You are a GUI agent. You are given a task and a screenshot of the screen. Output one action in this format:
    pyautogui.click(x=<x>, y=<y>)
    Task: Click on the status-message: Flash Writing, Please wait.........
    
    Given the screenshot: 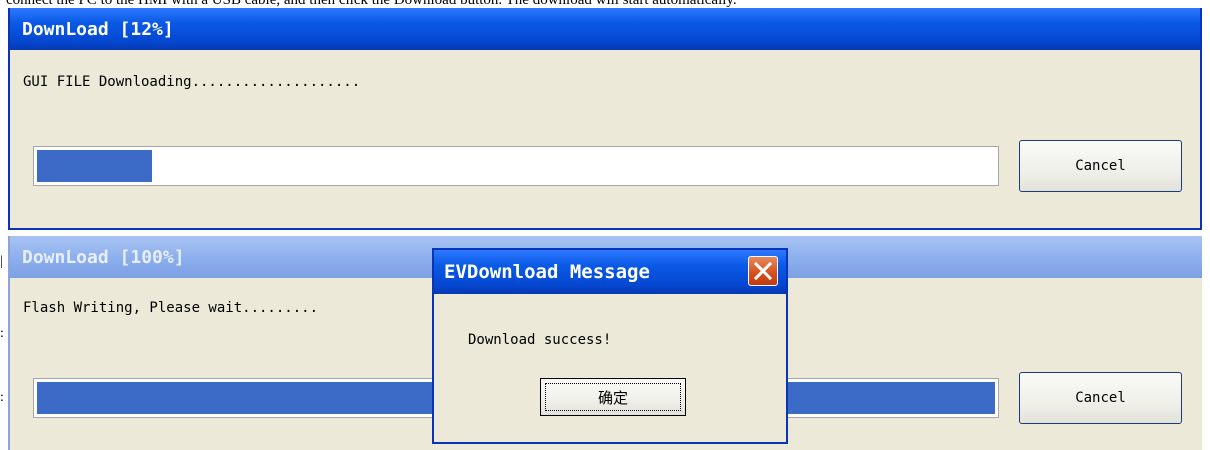 What is the action you would take?
    pyautogui.click(x=171, y=308)
    